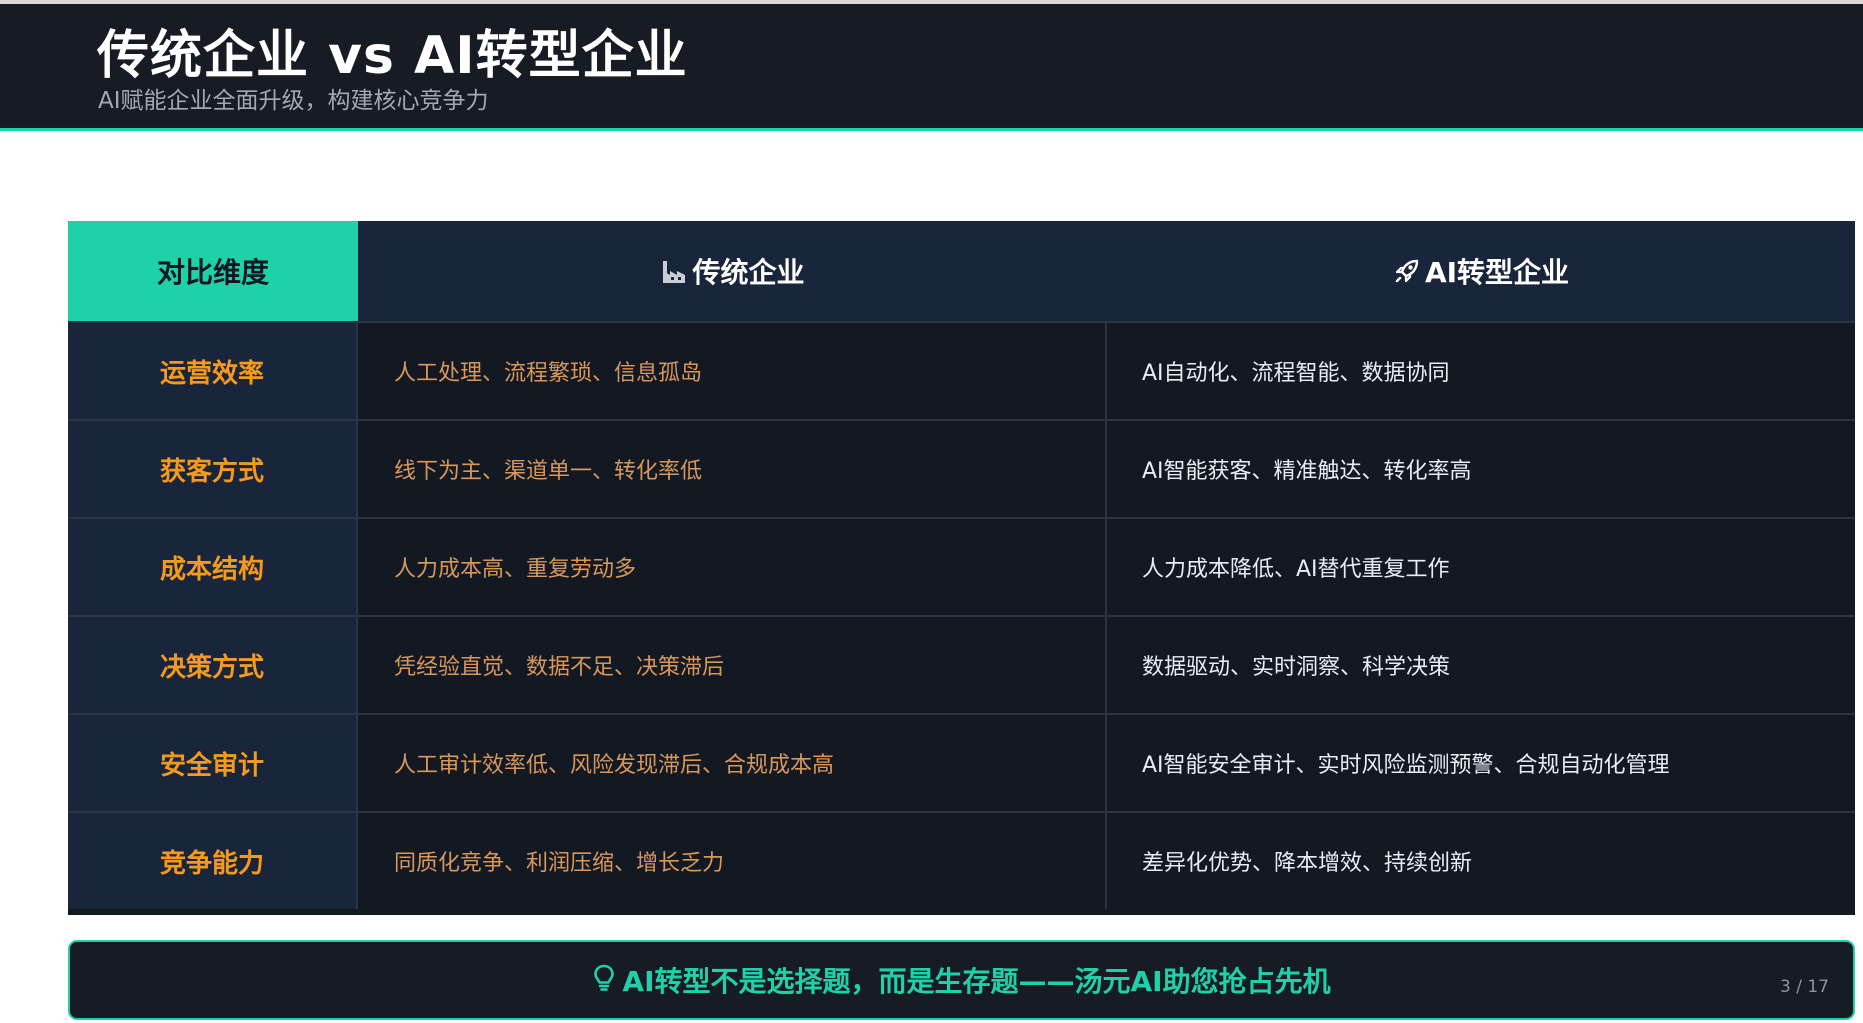 This screenshot has width=1863, height=1023. I want to click on dimension-cell: 决策方式, so click(213, 665).